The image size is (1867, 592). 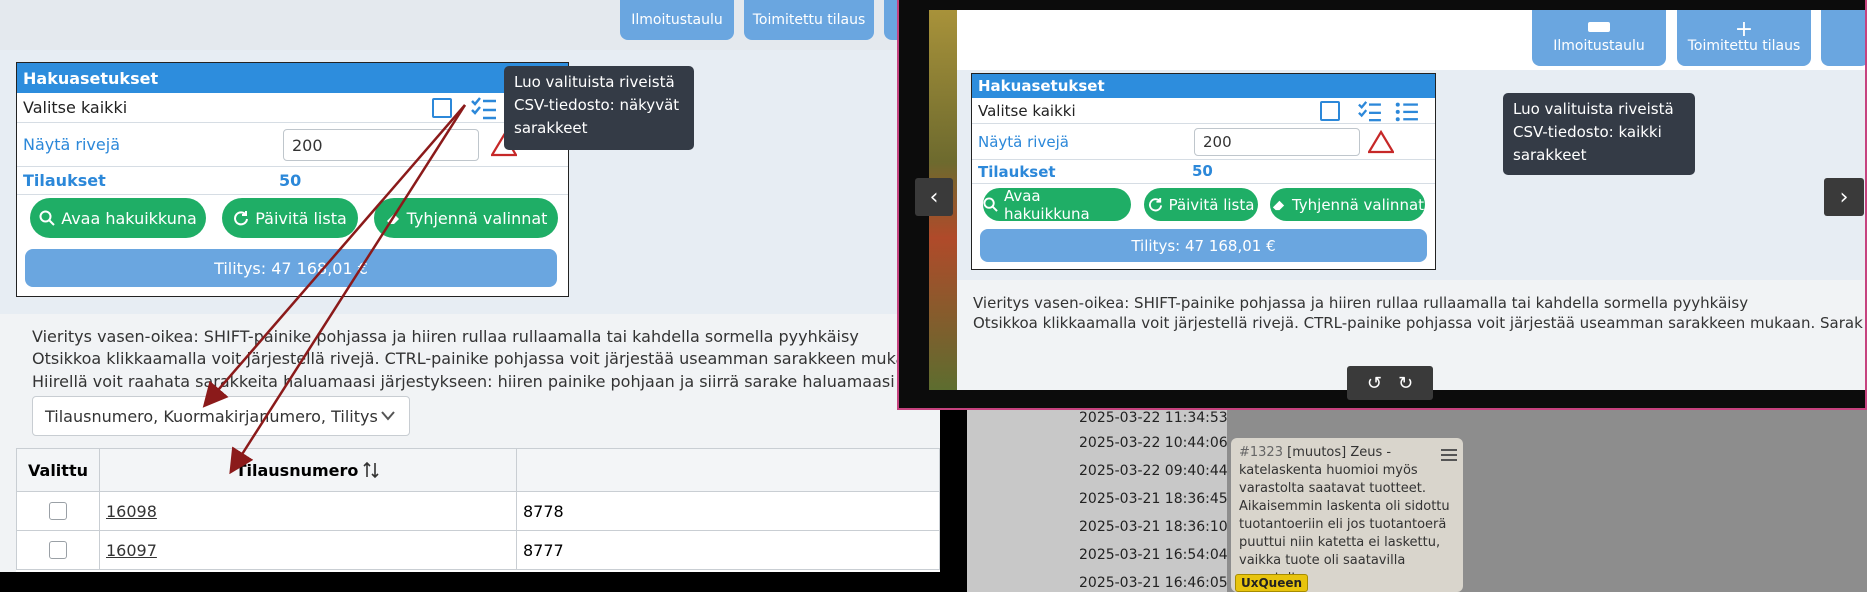 What do you see at coordinates (334, 256) in the screenshot?
I see `arrow-to-sort-select` at bounding box center [334, 256].